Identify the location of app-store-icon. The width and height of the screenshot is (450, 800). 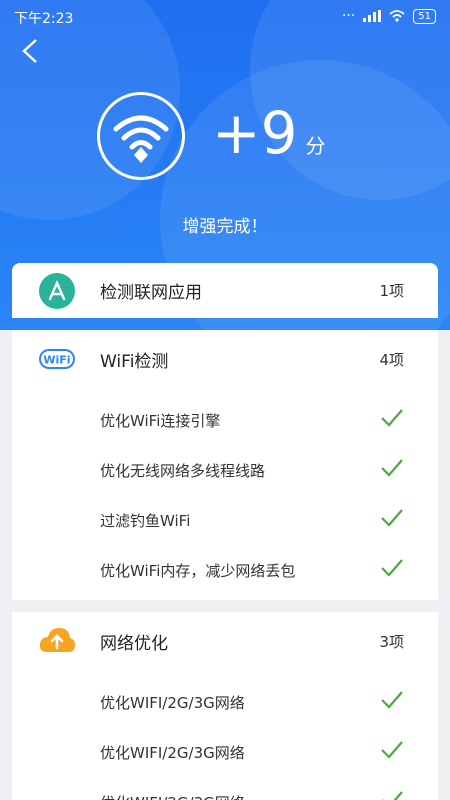
(57, 290).